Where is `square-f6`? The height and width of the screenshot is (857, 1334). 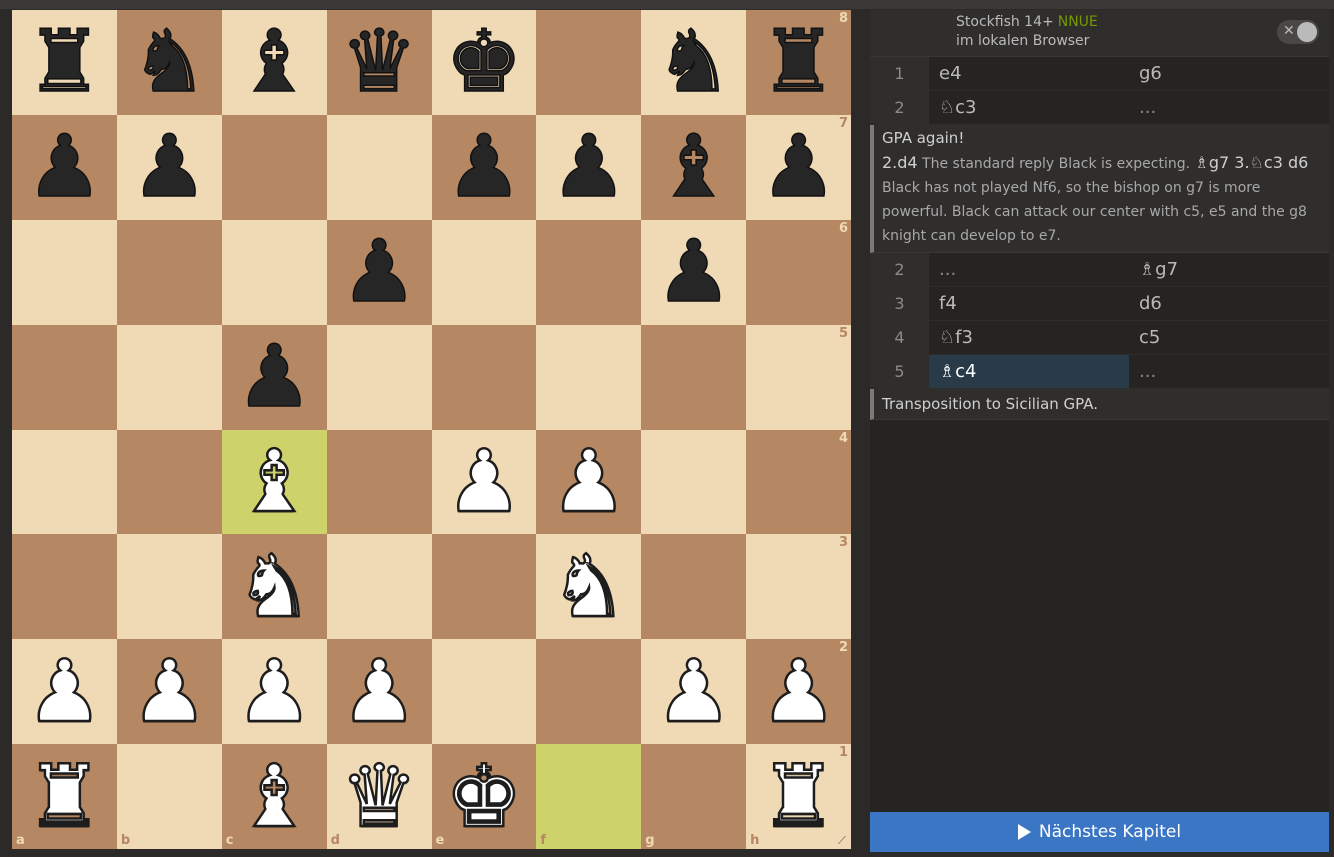
square-f6 is located at coordinates (589, 272).